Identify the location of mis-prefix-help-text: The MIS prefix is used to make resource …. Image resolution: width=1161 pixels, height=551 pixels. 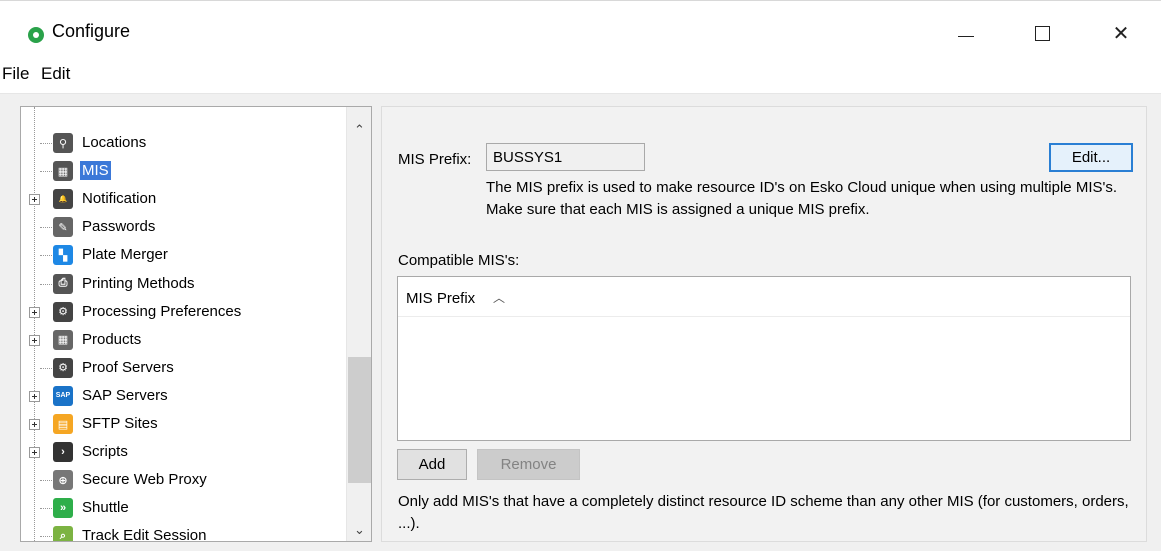
(802, 198).